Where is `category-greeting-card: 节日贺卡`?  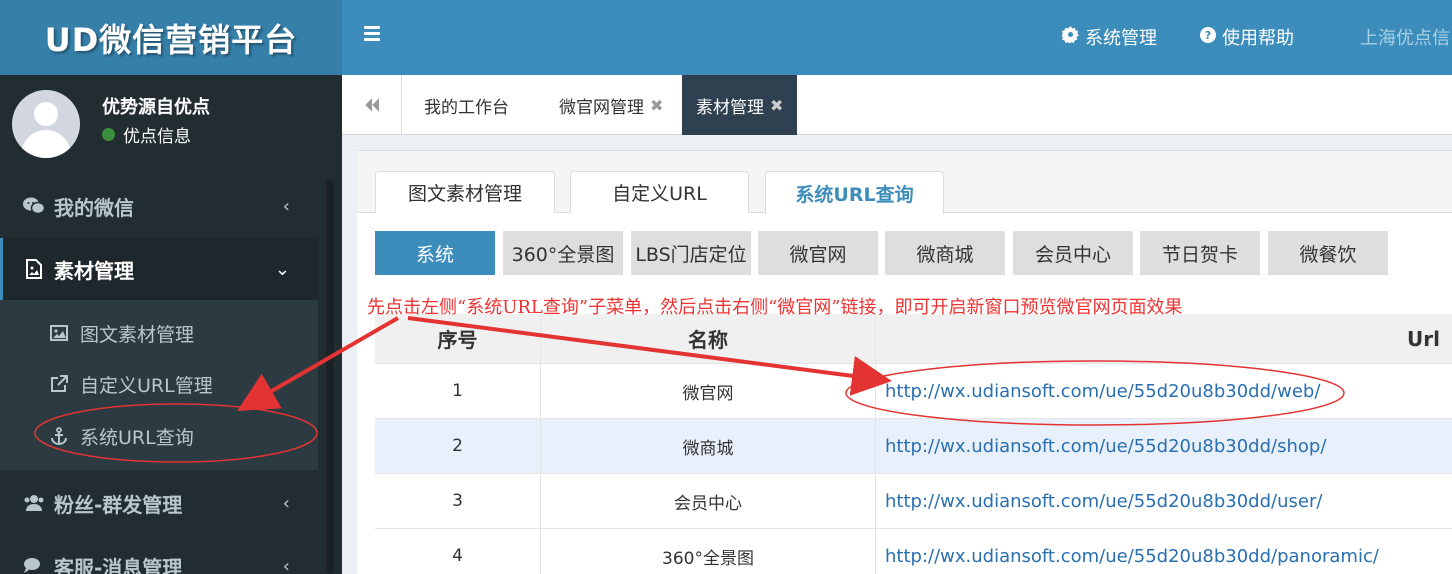 category-greeting-card: 节日贺卡 is located at coordinates (1200, 253).